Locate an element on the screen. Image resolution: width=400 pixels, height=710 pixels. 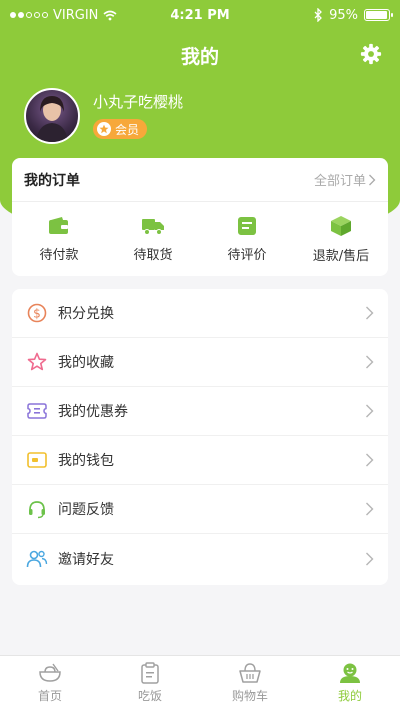
member-badge: 会员 is located at coordinates (120, 129).